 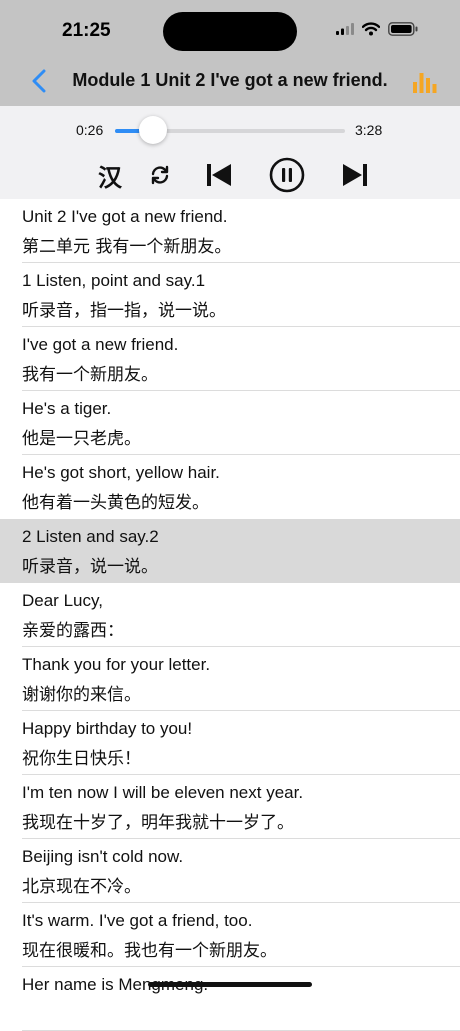 I want to click on sentence-english: I've got a new friend., so click(x=100, y=344).